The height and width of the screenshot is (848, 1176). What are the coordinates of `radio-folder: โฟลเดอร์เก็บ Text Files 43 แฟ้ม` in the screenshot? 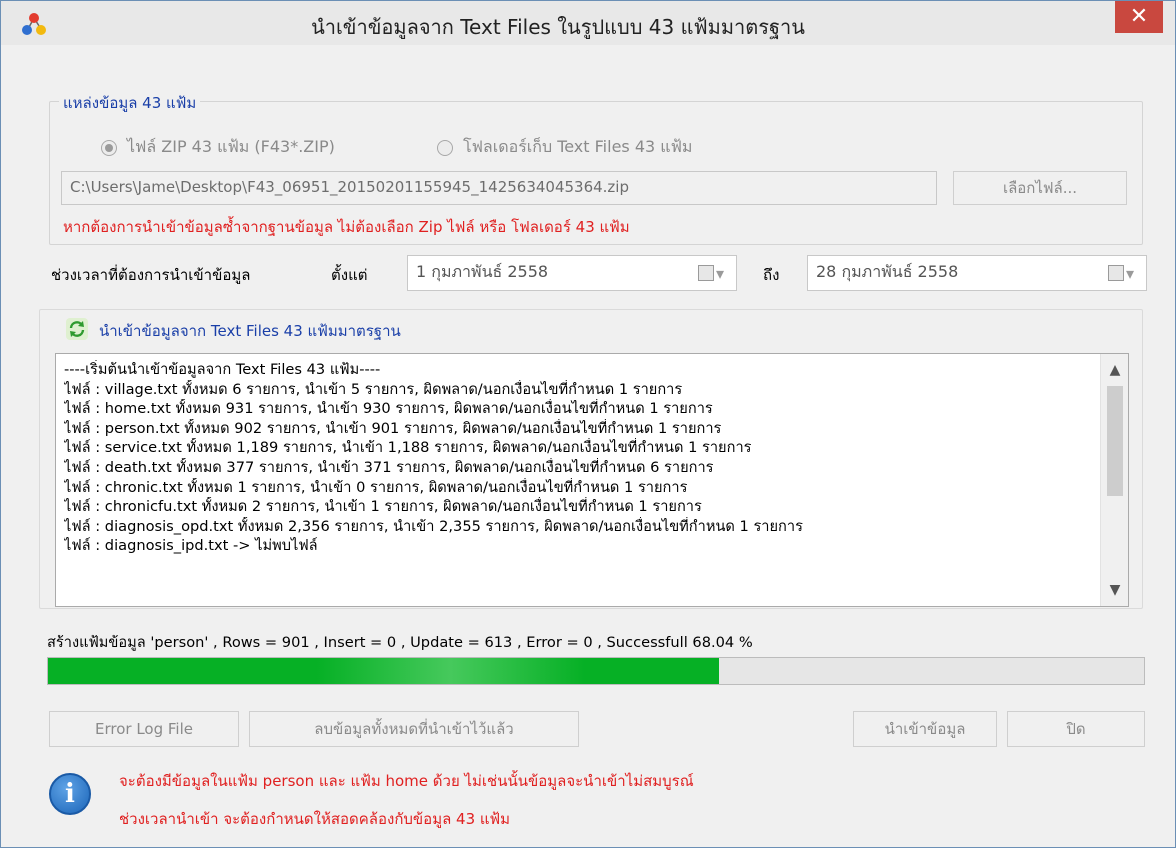 It's located at (564, 147).